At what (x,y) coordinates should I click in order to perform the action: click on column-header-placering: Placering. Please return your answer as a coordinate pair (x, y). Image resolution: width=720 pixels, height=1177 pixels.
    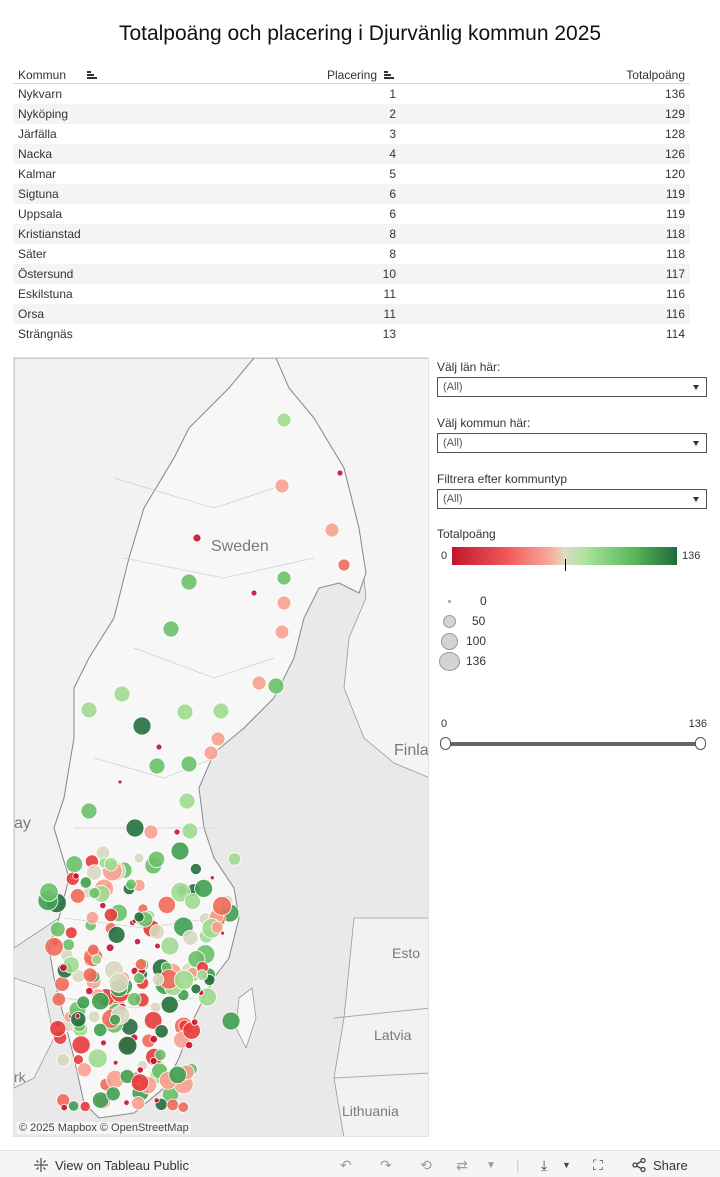
    Looking at the image, I should click on (361, 75).